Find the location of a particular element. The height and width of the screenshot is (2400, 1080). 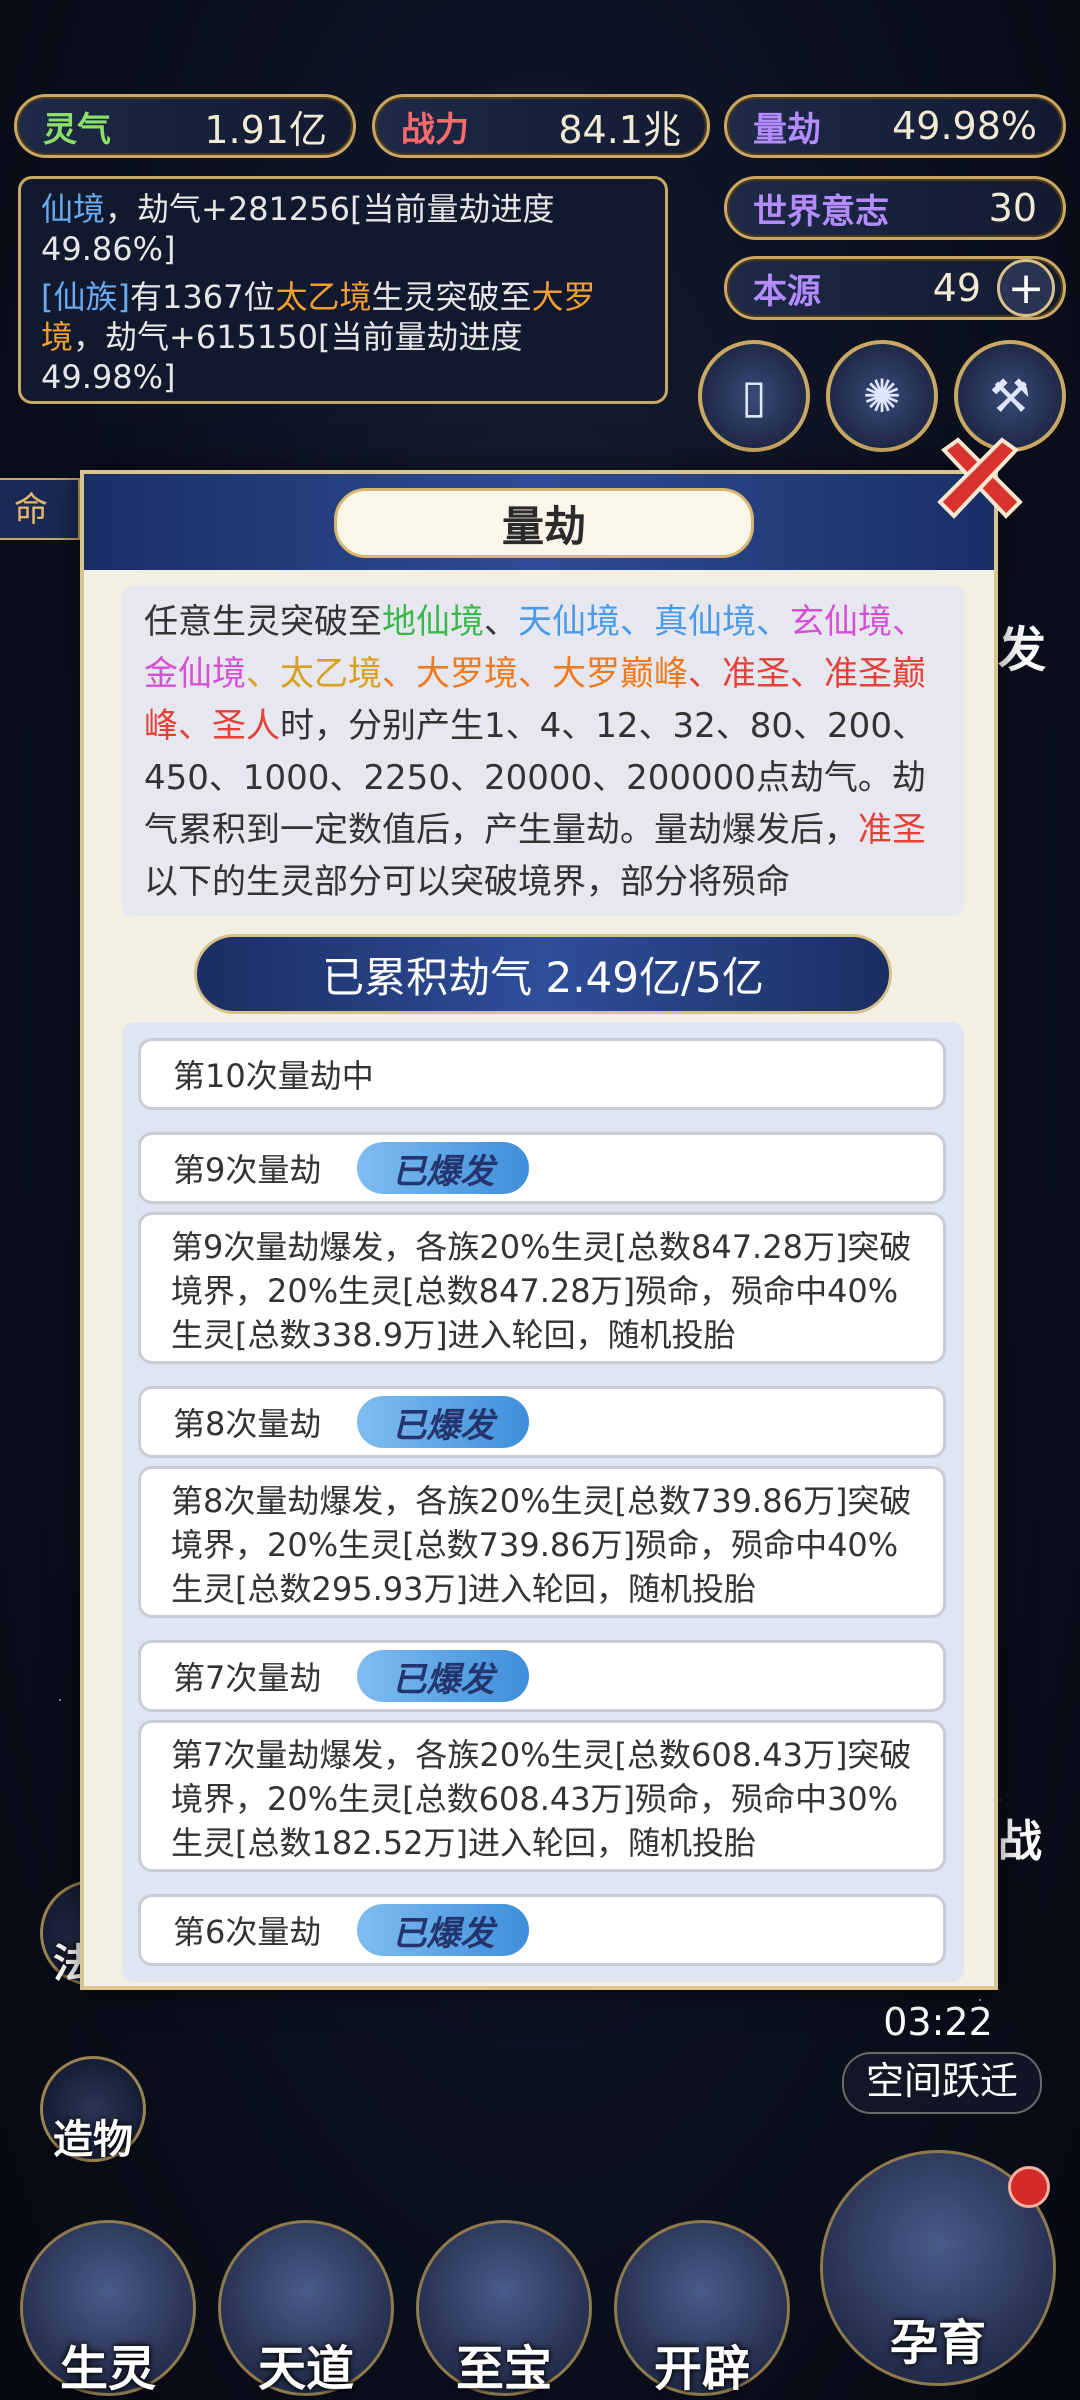

log-line: 仙境，劫气+281256[当前量劫进度49.86%] is located at coordinates (343, 229).